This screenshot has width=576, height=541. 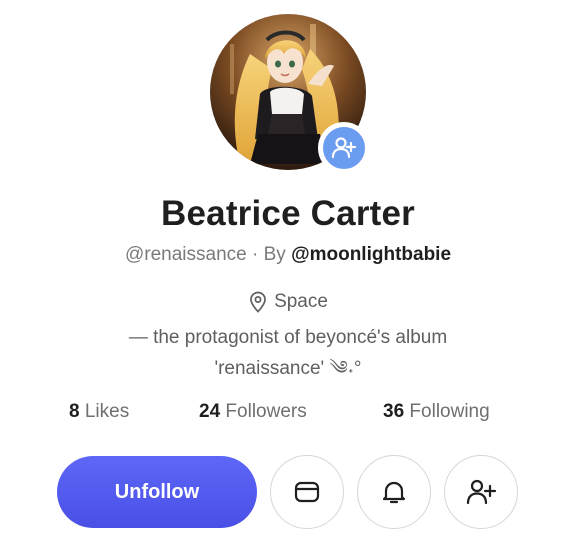 What do you see at coordinates (449, 411) in the screenshot?
I see `following-label: Following` at bounding box center [449, 411].